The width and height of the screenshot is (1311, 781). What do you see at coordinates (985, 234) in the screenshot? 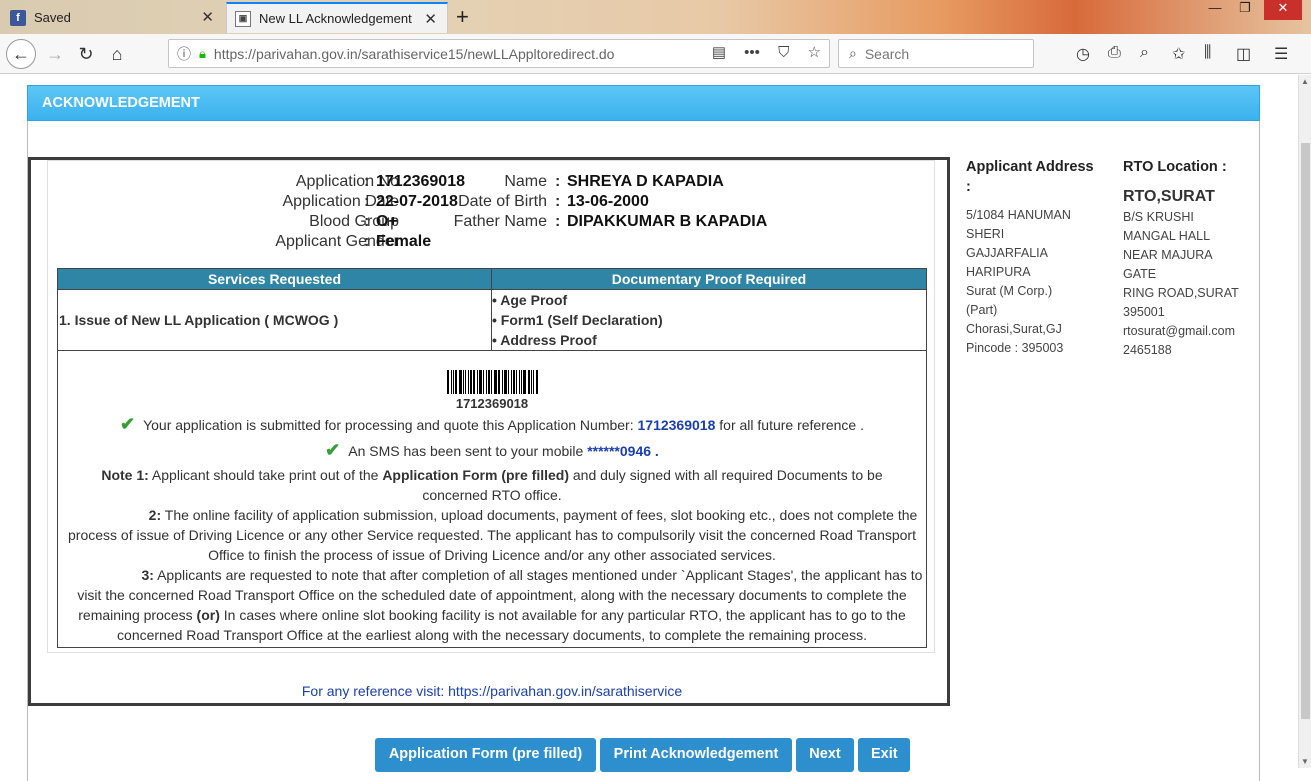
I see `address-line: SHERI` at bounding box center [985, 234].